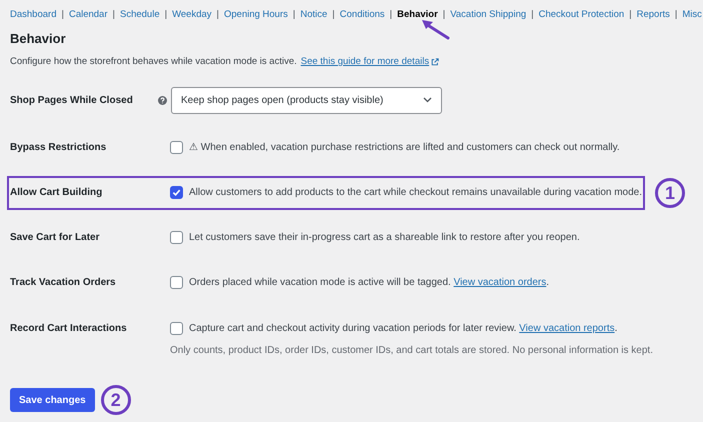 The width and height of the screenshot is (703, 422). Describe the element at coordinates (670, 193) in the screenshot. I see `numbered-callout: 1` at that location.